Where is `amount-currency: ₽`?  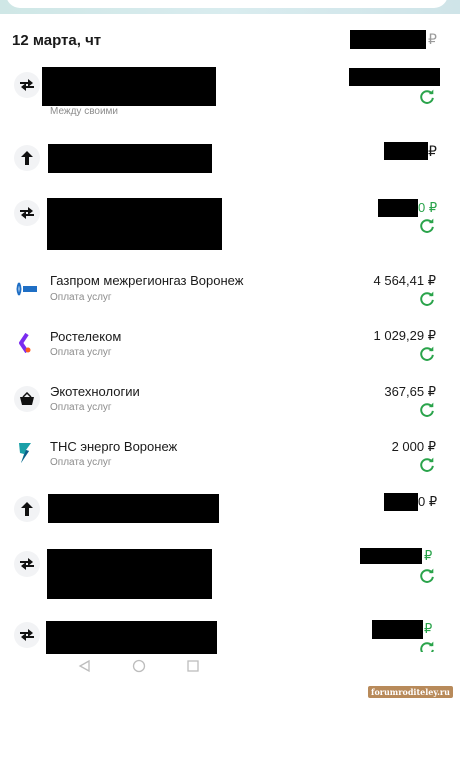 amount-currency: ₽ is located at coordinates (432, 151).